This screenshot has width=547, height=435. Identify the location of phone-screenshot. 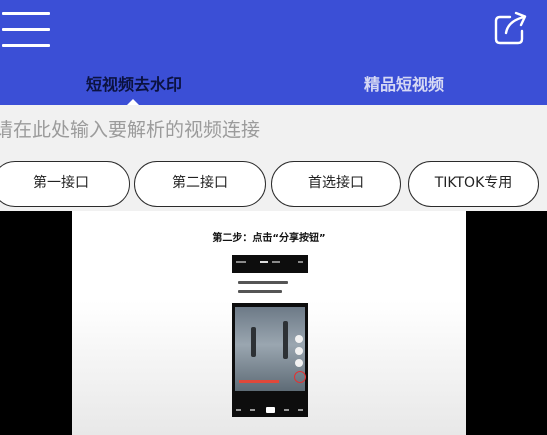
(270, 336).